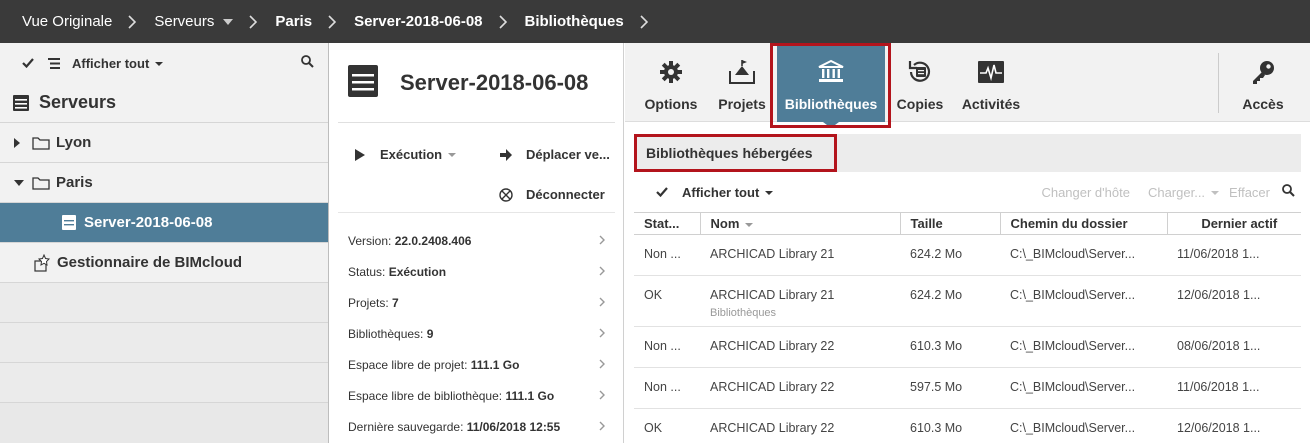 The image size is (1310, 443). I want to click on server-title: Server-2018-06-08, so click(494, 82).